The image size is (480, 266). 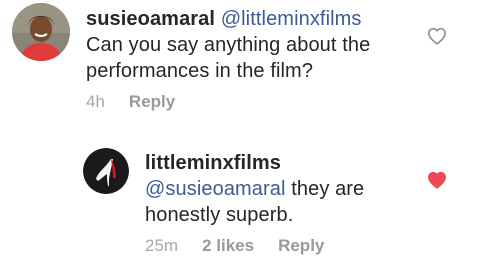 What do you see at coordinates (228, 246) in the screenshot?
I see `likes-count: 2 likes` at bounding box center [228, 246].